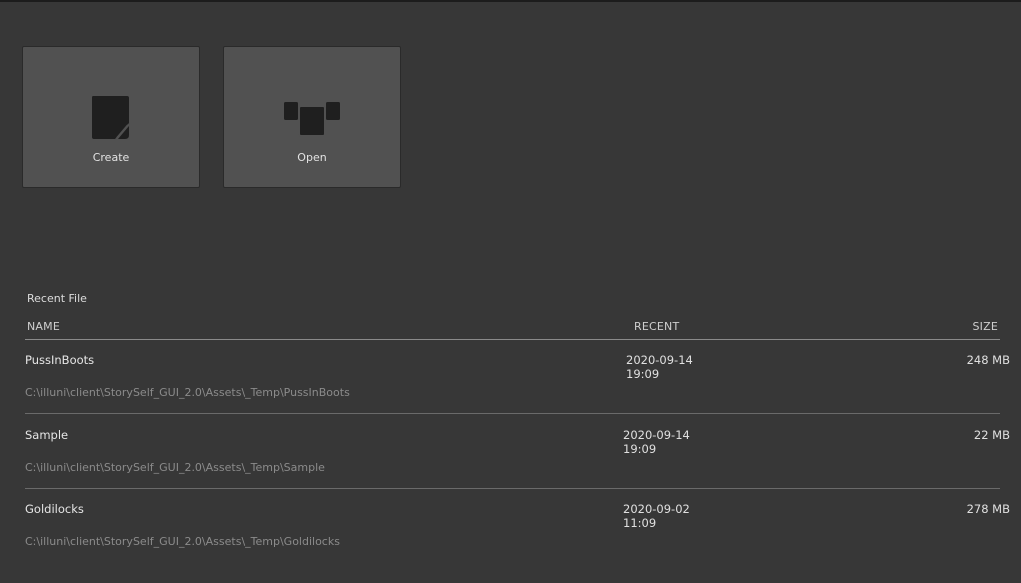  I want to click on create-button: Create, so click(111, 117).